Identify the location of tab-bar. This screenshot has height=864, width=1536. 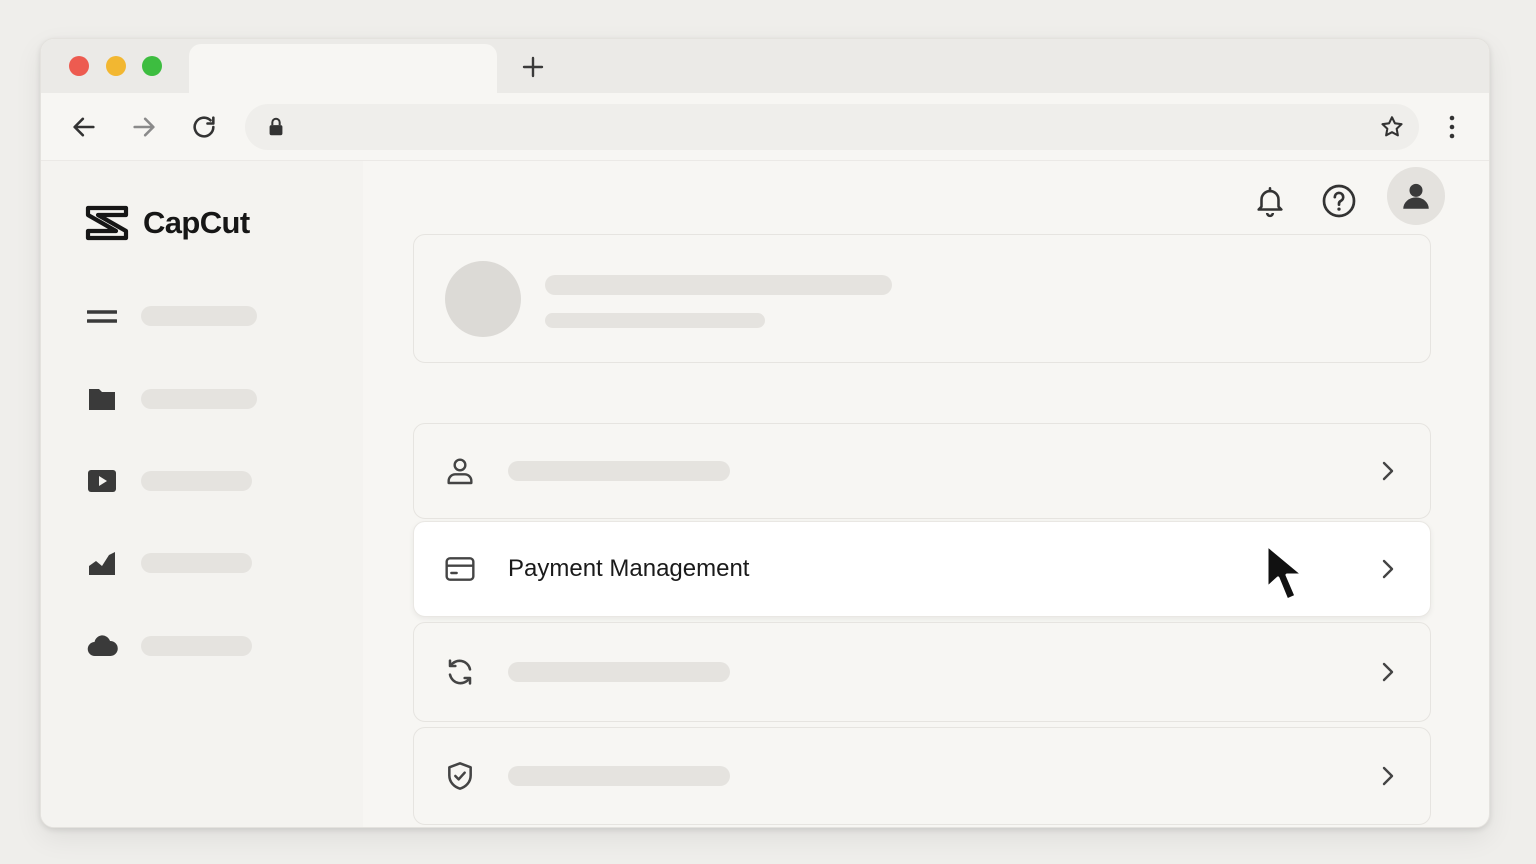
(765, 66).